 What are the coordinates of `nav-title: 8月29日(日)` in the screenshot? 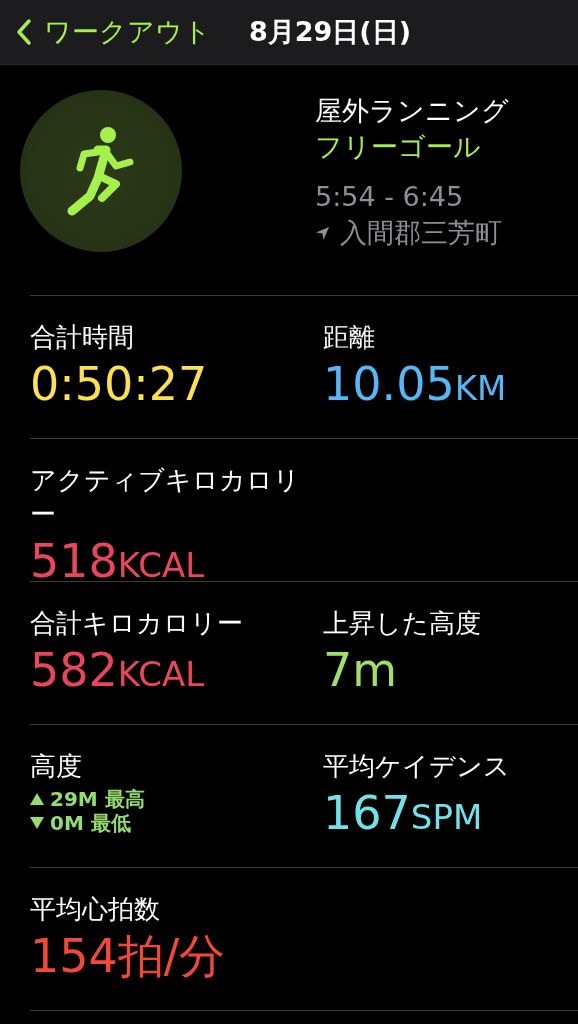 It's located at (330, 32).